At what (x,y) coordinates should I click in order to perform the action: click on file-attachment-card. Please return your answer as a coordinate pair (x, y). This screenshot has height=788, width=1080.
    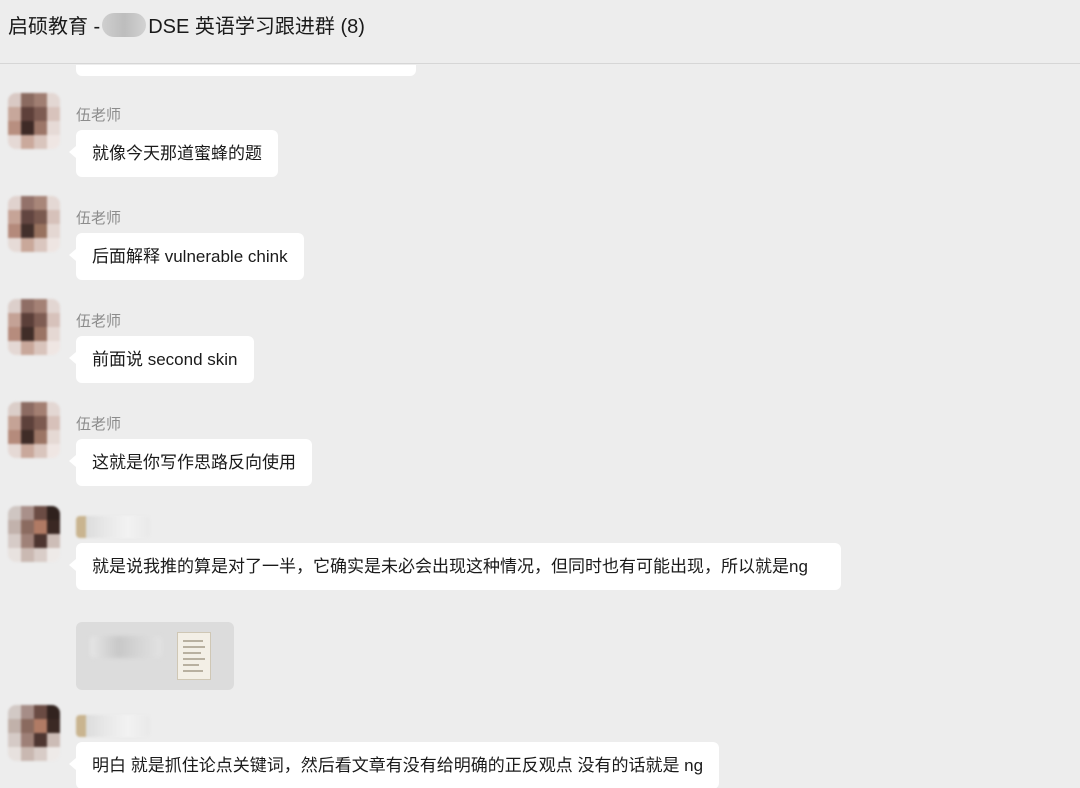
    Looking at the image, I should click on (155, 656).